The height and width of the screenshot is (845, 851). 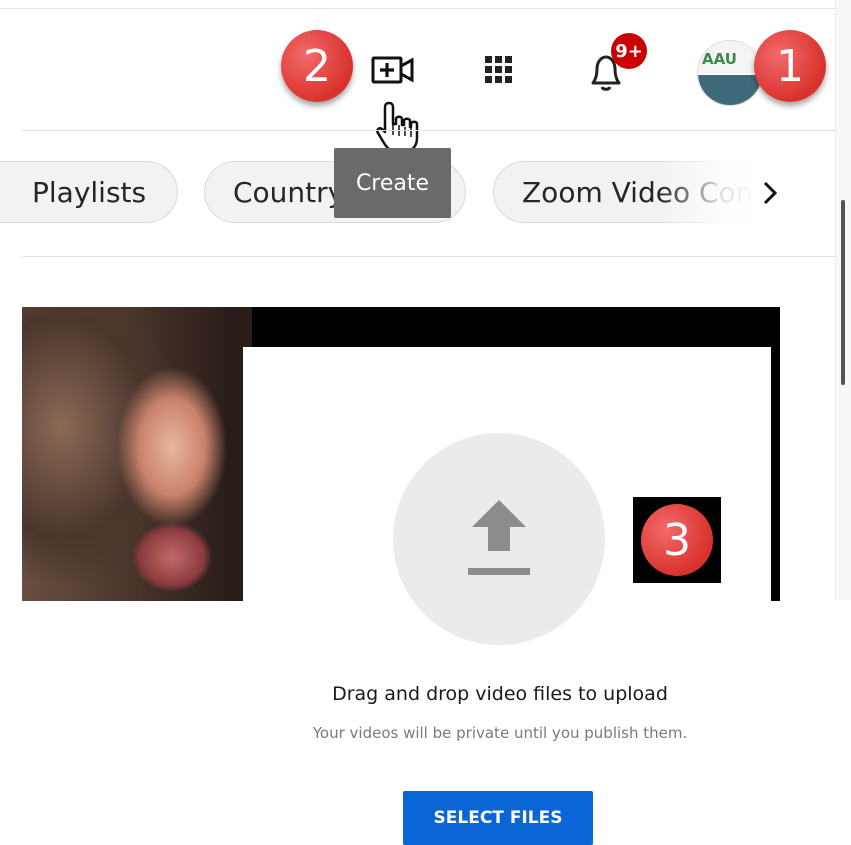 I want to click on chevron-right-icon, so click(x=770, y=193).